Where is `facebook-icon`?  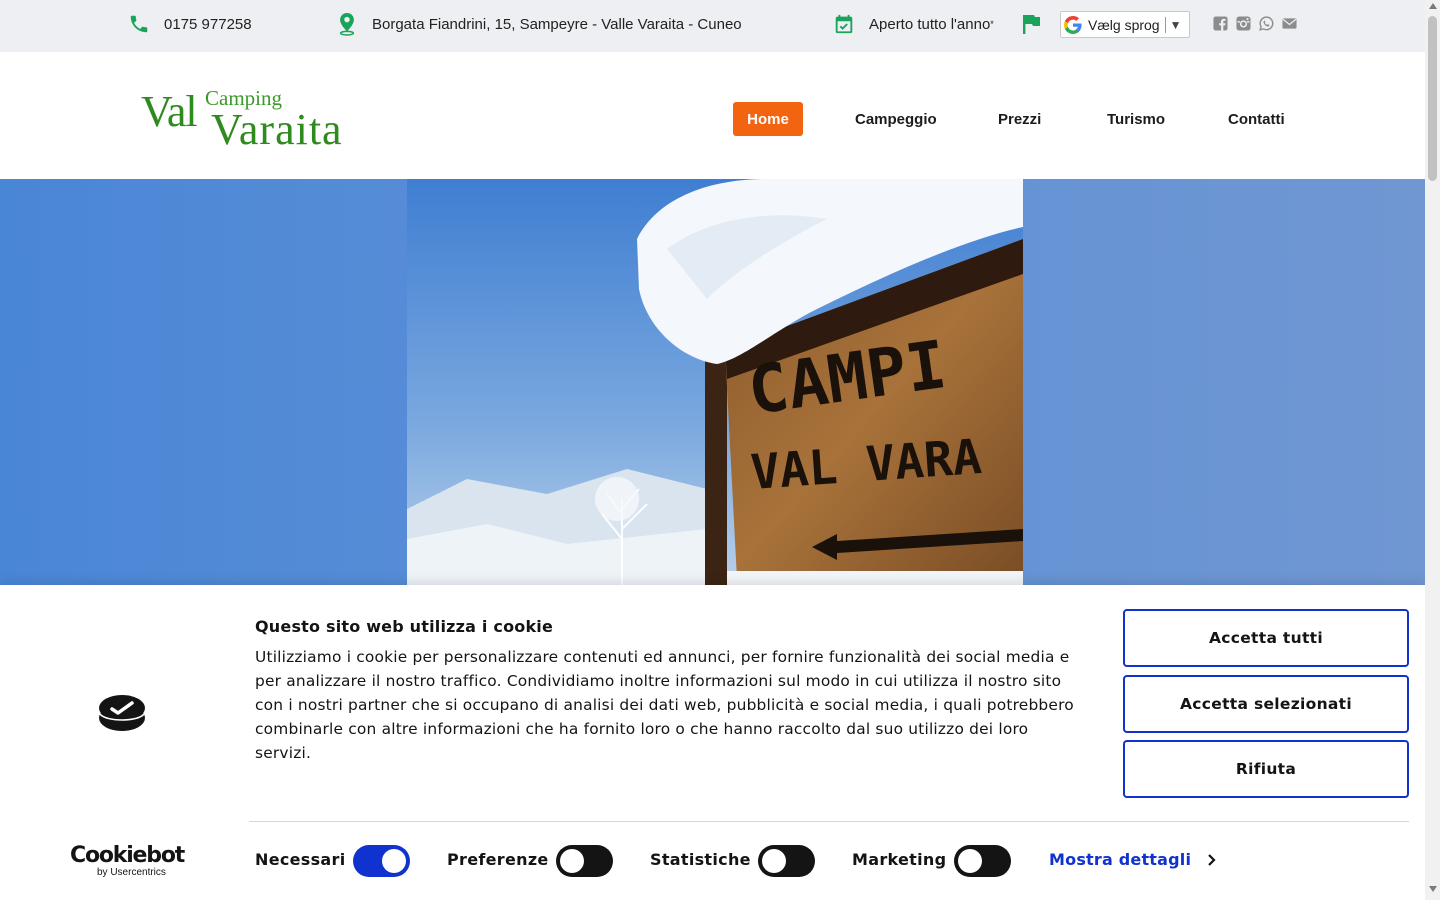
facebook-icon is located at coordinates (1220, 23).